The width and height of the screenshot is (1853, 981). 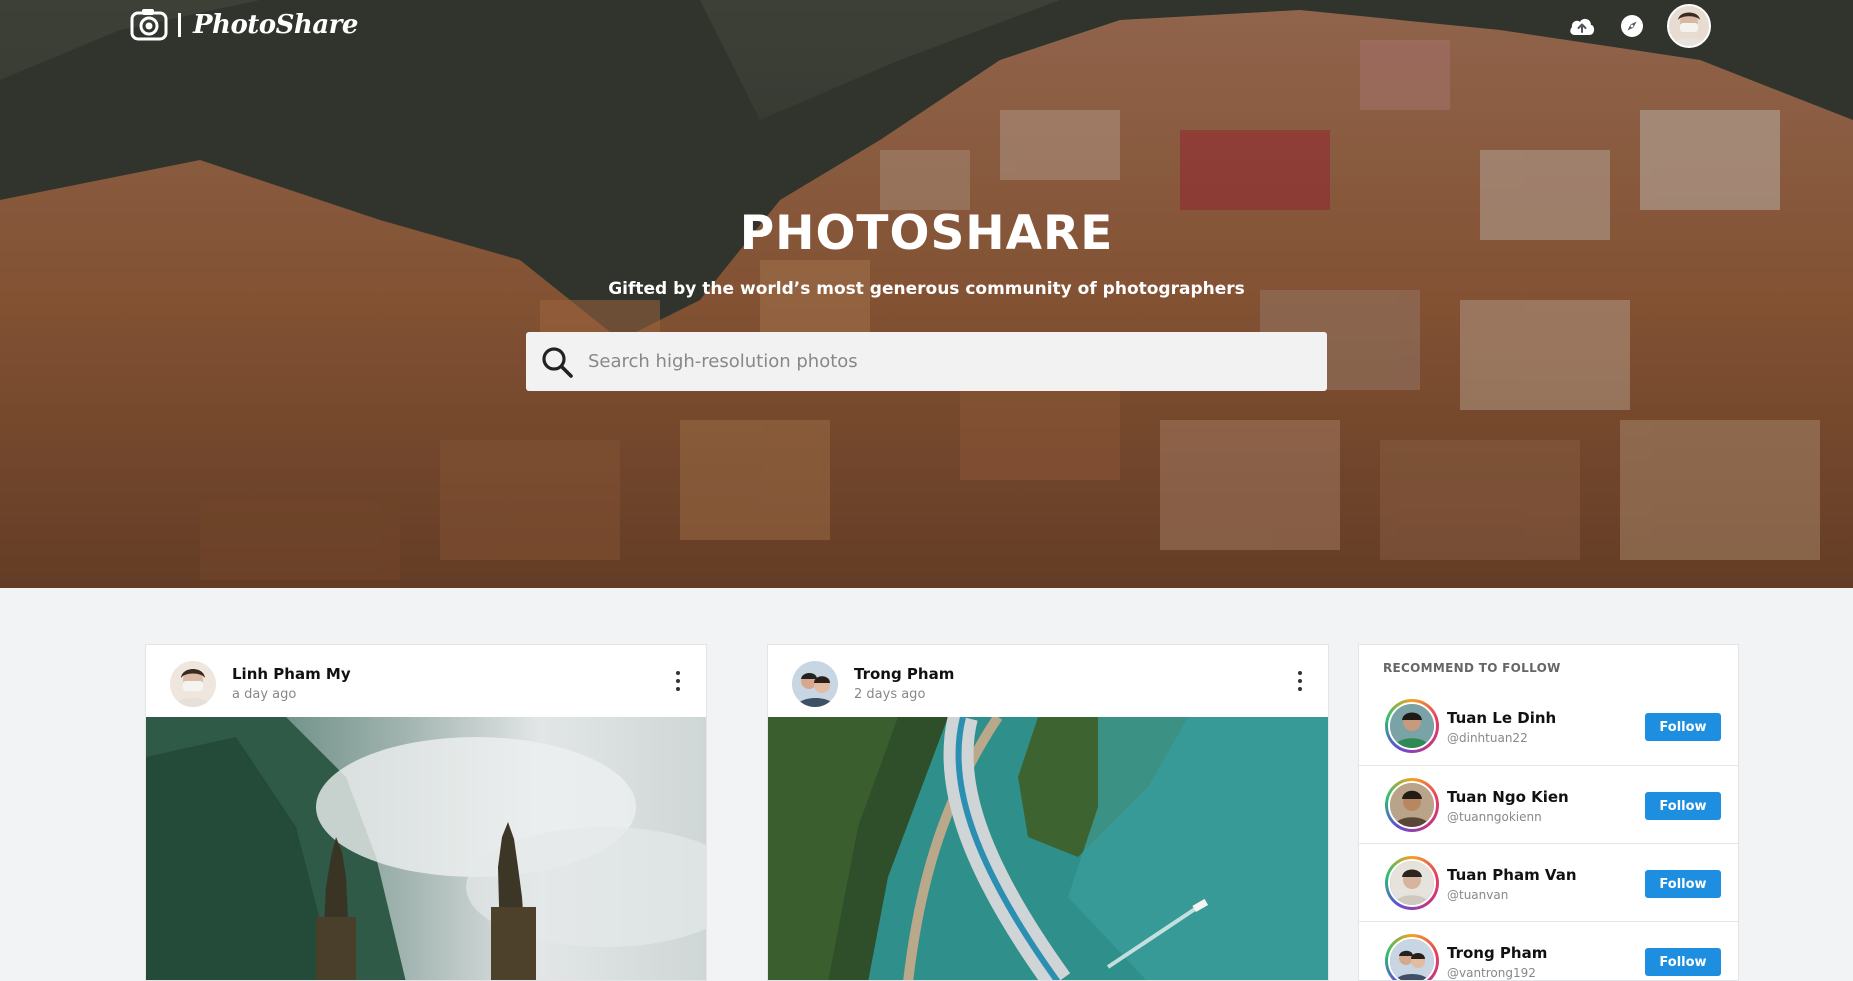 I want to click on logo-divider, so click(x=179, y=25).